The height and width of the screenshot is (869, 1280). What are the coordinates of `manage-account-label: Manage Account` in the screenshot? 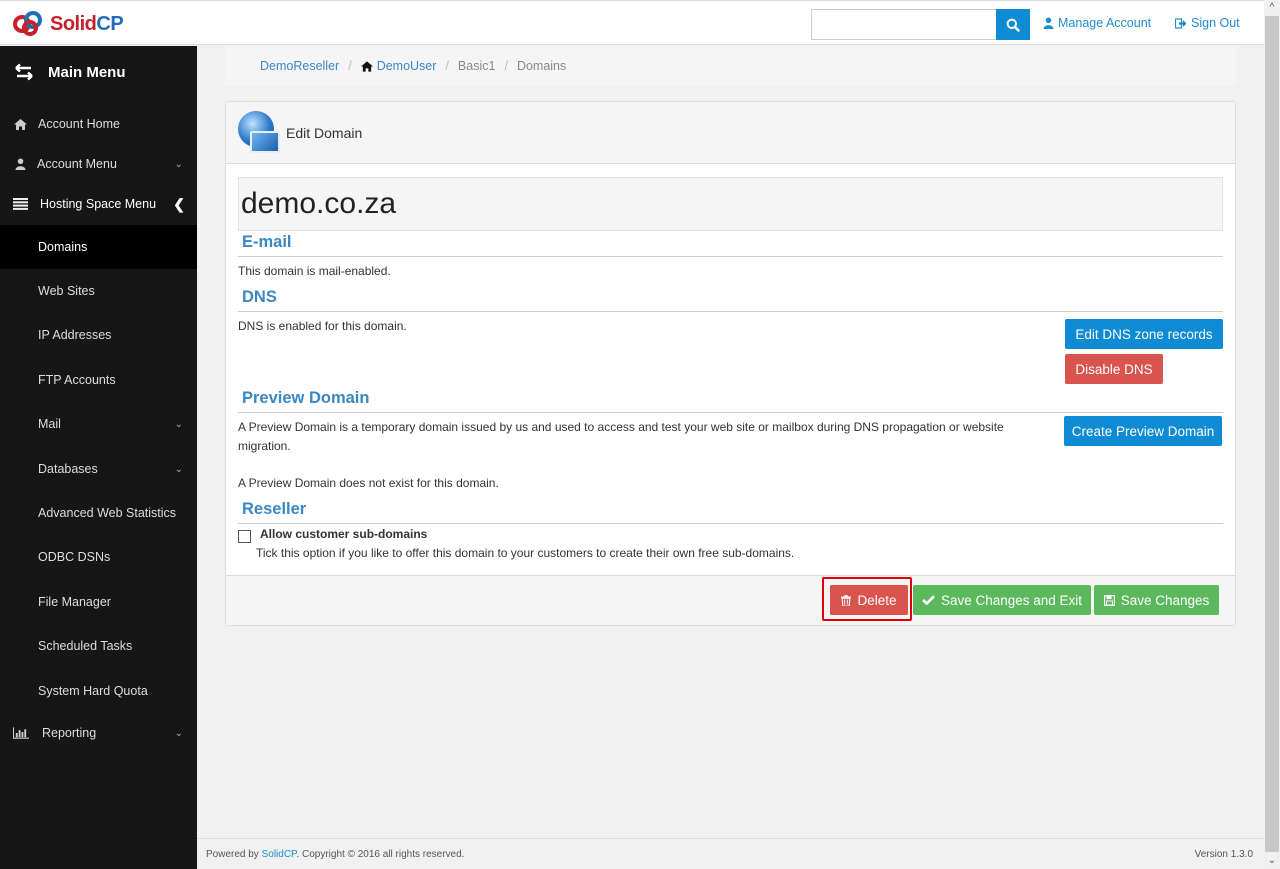 It's located at (1105, 23).